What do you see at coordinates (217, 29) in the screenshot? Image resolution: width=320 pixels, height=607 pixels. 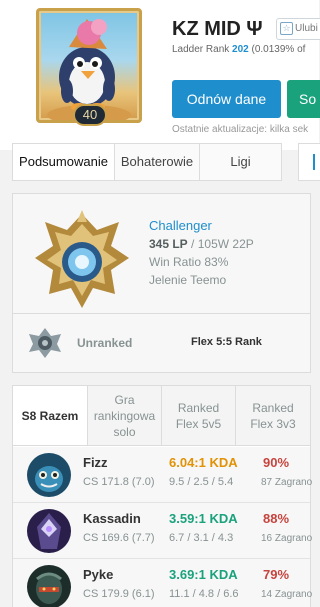 I see `summoner-name: KZ MID Ψ` at bounding box center [217, 29].